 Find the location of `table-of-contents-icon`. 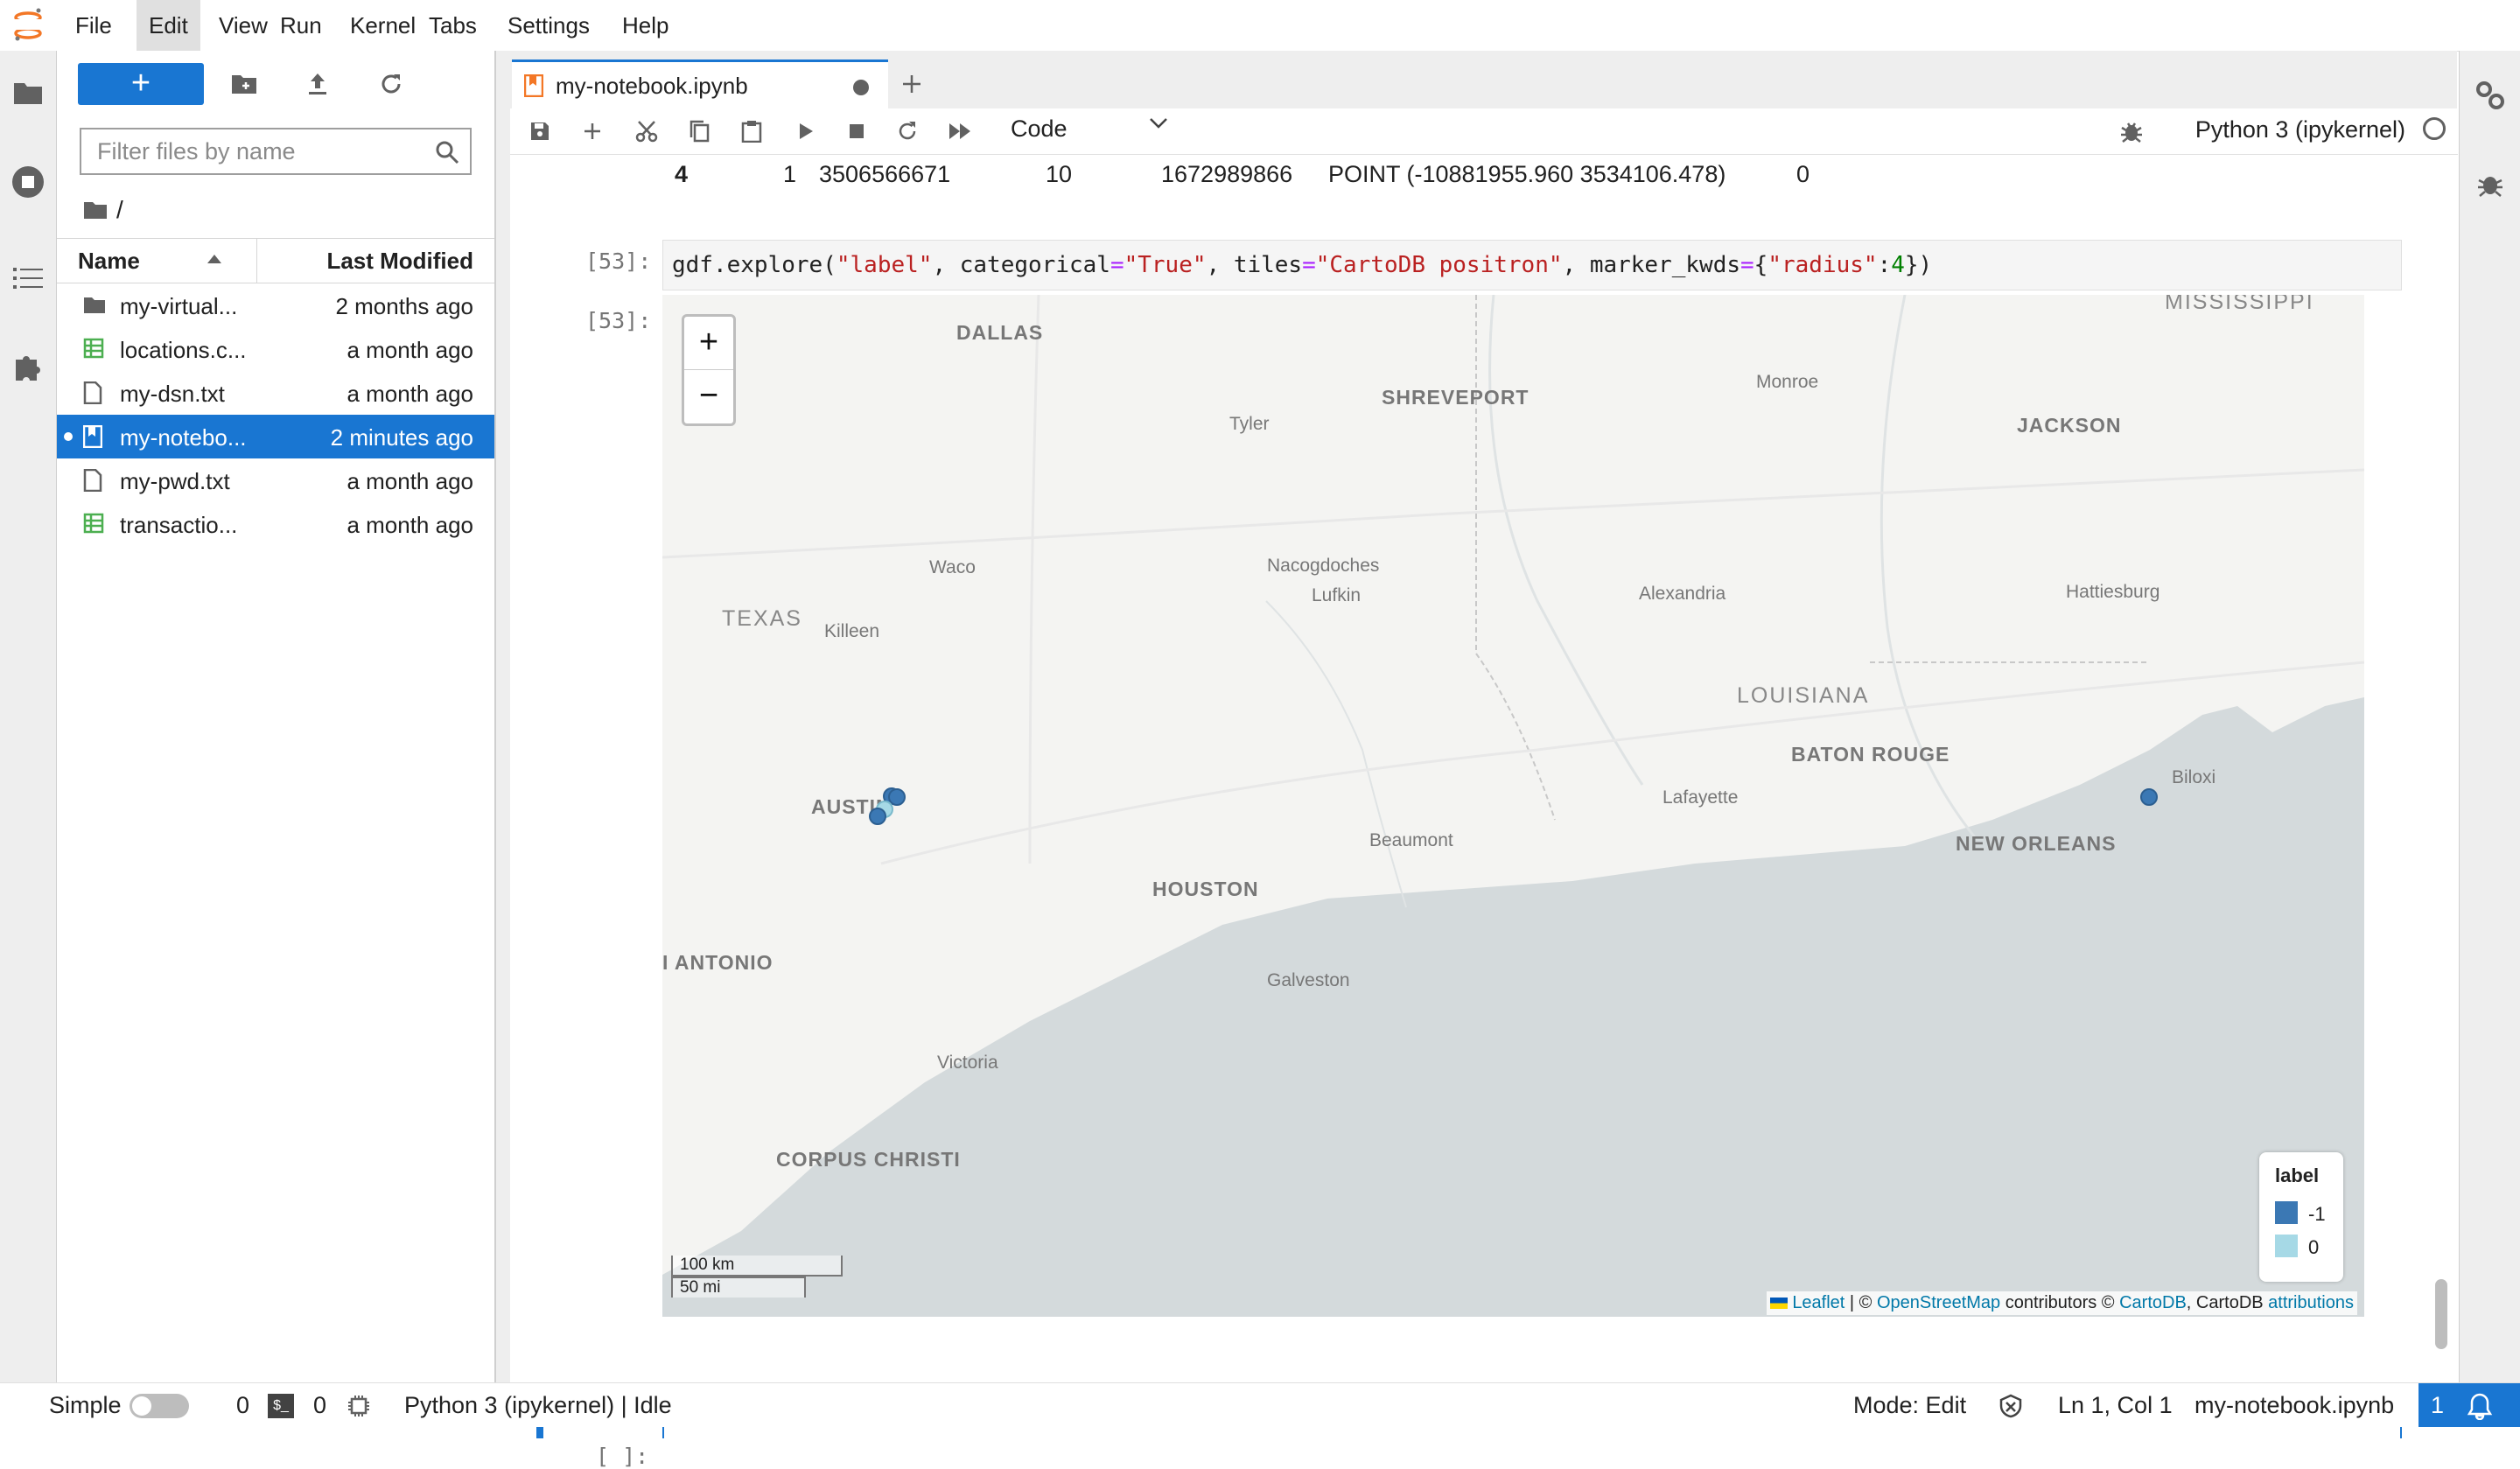

table-of-contents-icon is located at coordinates (28, 278).